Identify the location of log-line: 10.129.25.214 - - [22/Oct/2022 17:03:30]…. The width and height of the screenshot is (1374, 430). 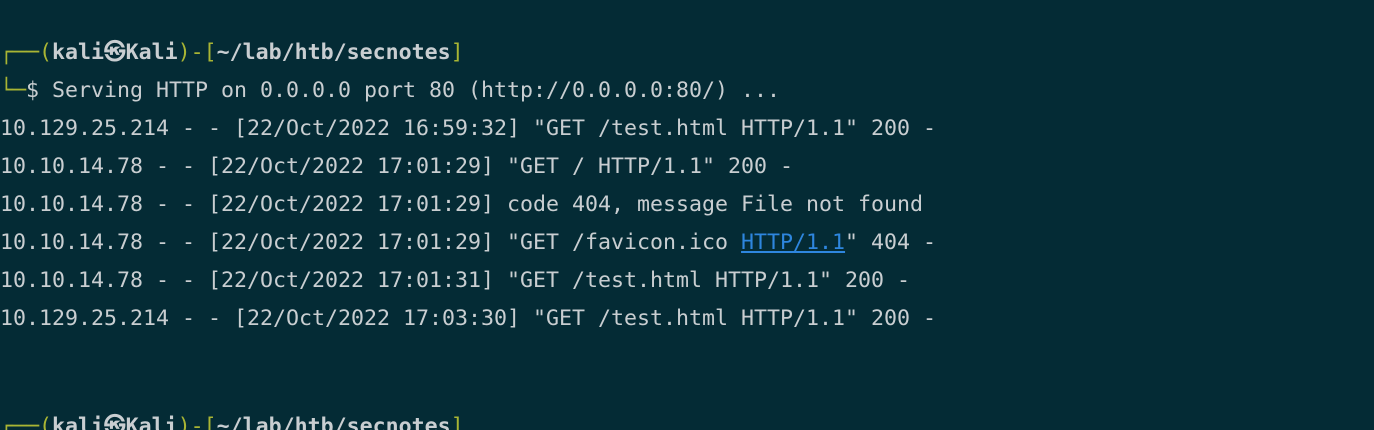
(468, 318).